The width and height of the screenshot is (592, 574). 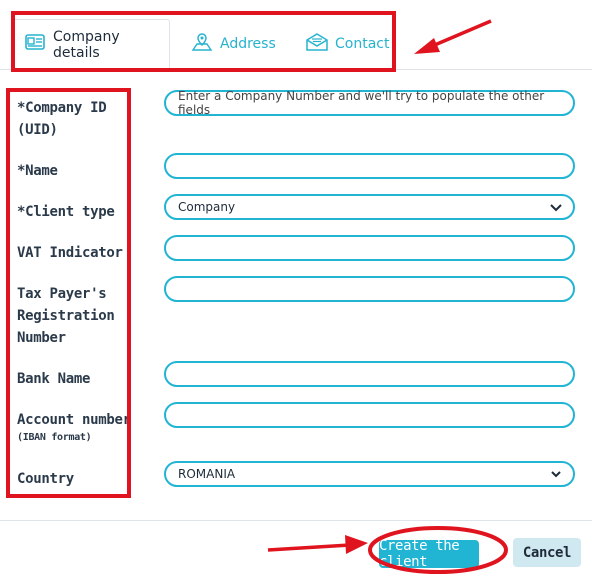 What do you see at coordinates (35, 45) in the screenshot?
I see `company-card-icon` at bounding box center [35, 45].